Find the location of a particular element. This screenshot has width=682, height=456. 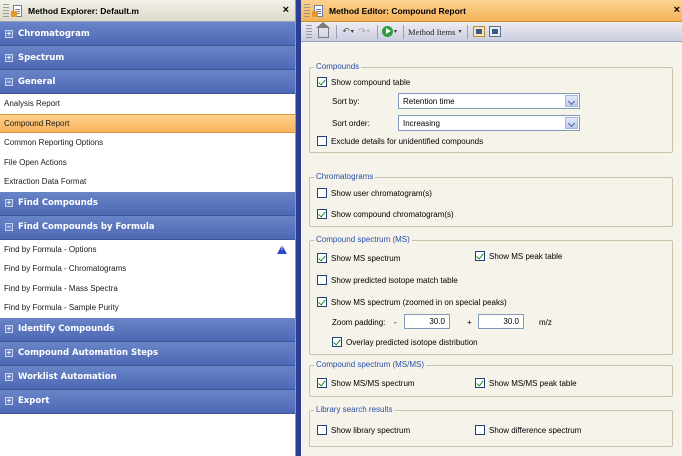

tree-item-label: Extraction Data Format is located at coordinates (45, 182).